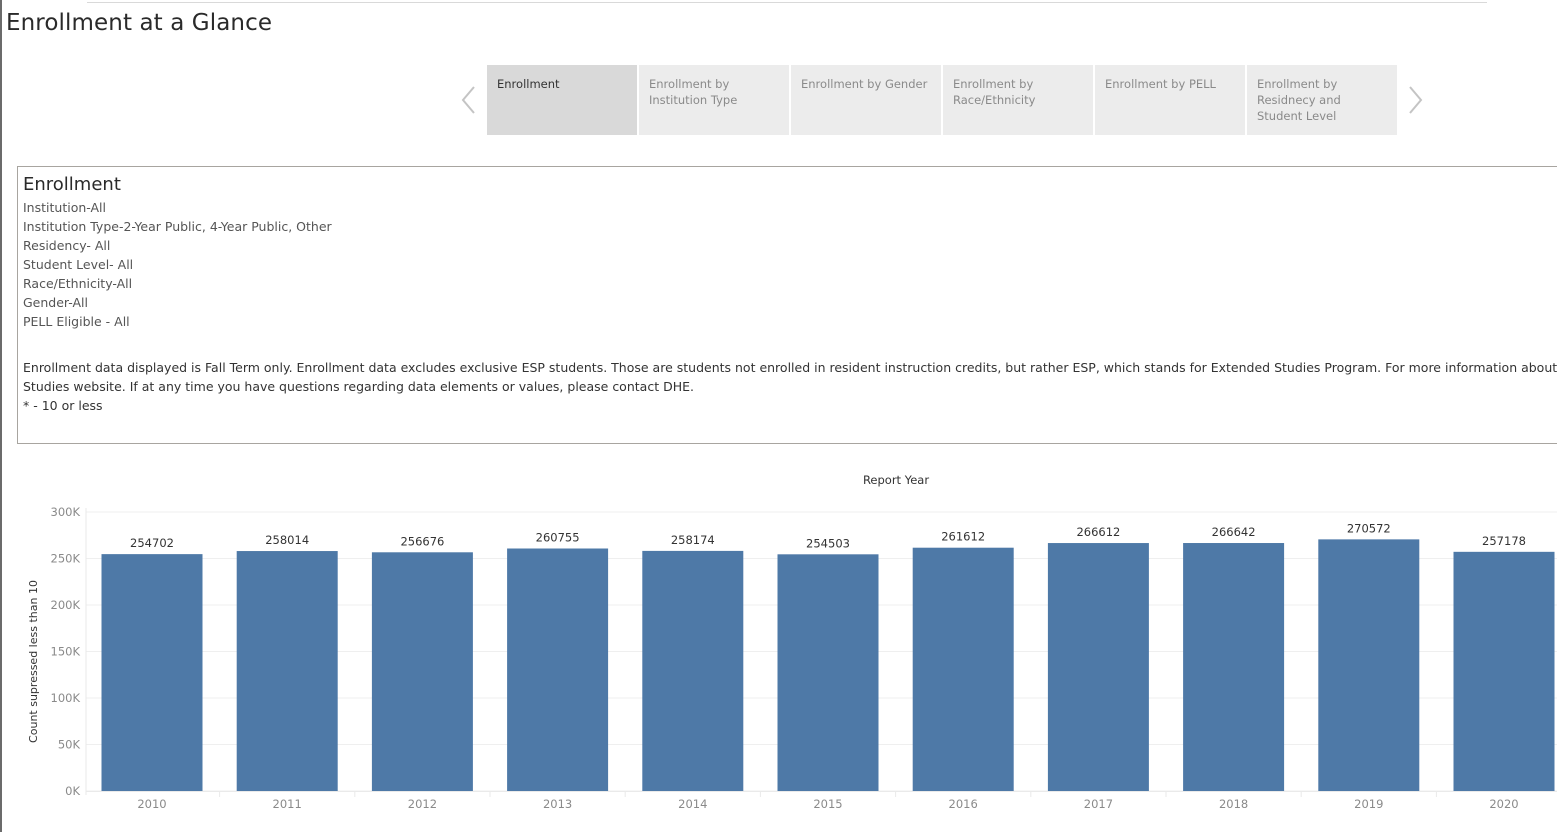 This screenshot has height=832, width=1557. What do you see at coordinates (693, 540) in the screenshot?
I see `data-label: 258174` at bounding box center [693, 540].